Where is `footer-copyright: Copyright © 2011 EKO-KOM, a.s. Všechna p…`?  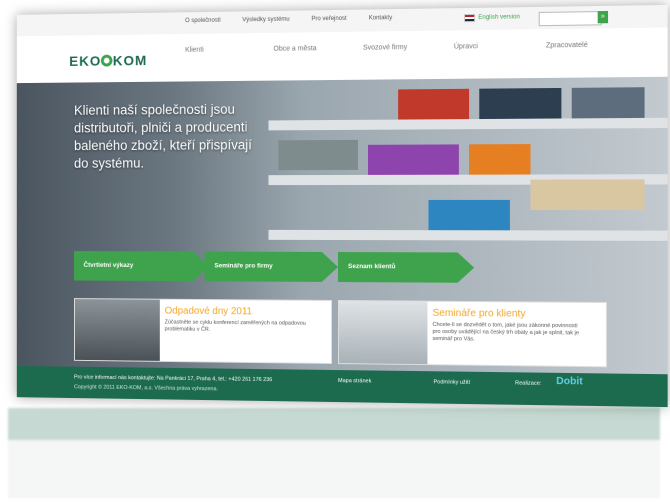 footer-copyright: Copyright © 2011 EKO-KOM, a.s. Všechna p… is located at coordinates (146, 388).